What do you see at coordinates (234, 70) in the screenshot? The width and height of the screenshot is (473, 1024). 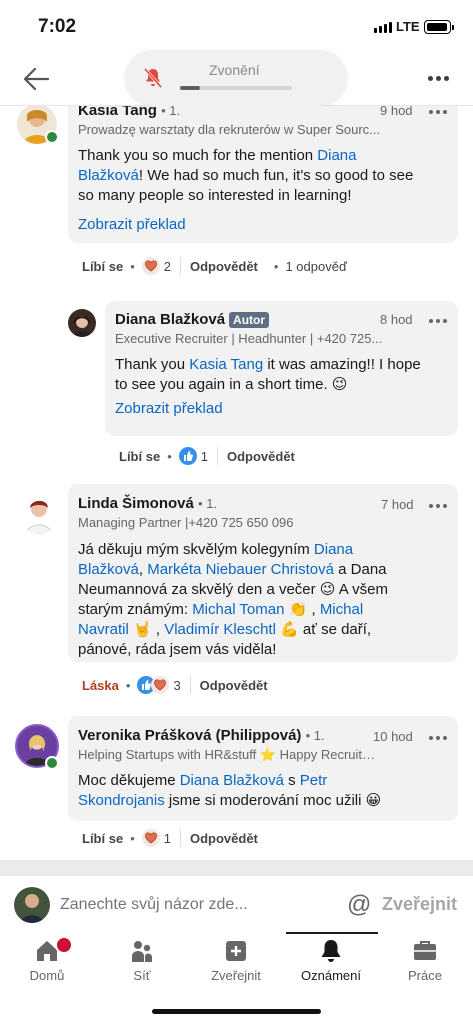 I see `call-title: Zvonění` at bounding box center [234, 70].